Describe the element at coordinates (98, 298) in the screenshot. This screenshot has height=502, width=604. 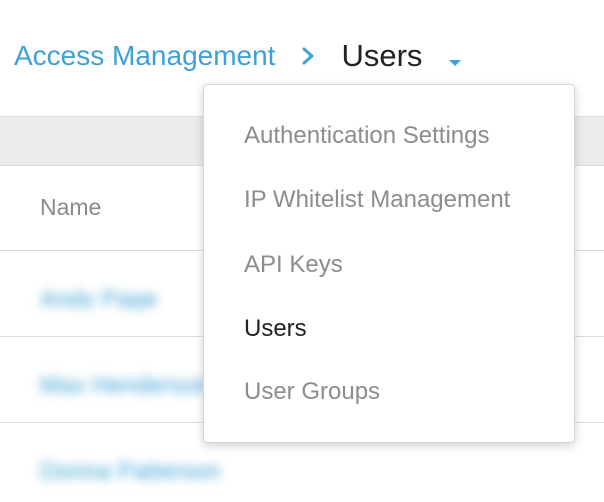
I see `user-name-link: Andy Page` at that location.